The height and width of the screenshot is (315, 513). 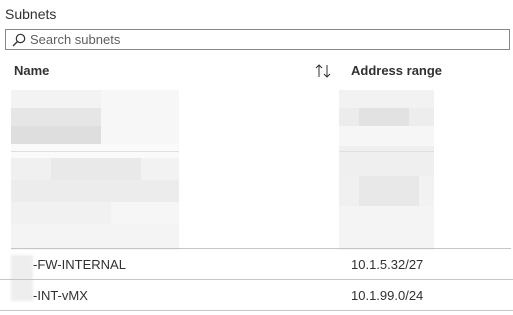 What do you see at coordinates (265, 39) in the screenshot?
I see `search-input` at bounding box center [265, 39].